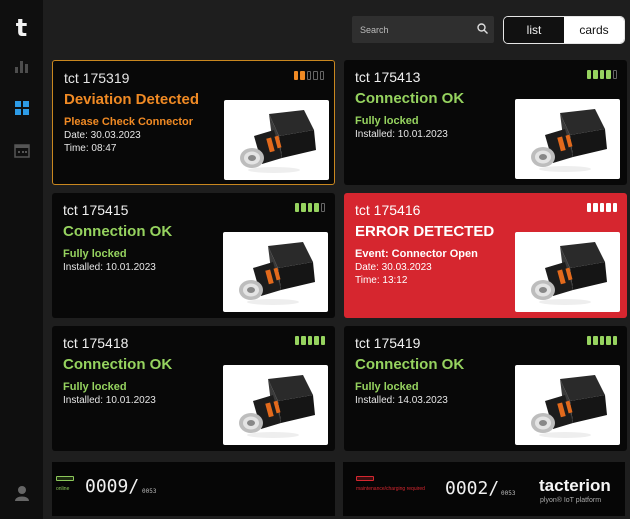 This screenshot has height=519, width=630. Describe the element at coordinates (388, 343) in the screenshot. I see `device-id: tct 175419` at that location.